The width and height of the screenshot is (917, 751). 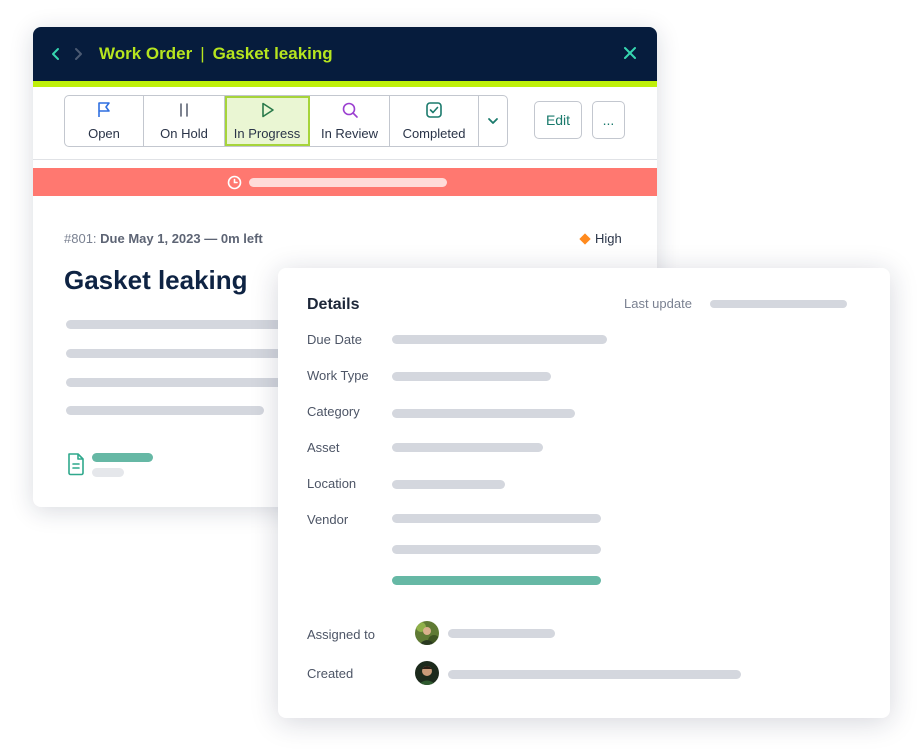 What do you see at coordinates (608, 238) in the screenshot?
I see `priority-label: High` at bounding box center [608, 238].